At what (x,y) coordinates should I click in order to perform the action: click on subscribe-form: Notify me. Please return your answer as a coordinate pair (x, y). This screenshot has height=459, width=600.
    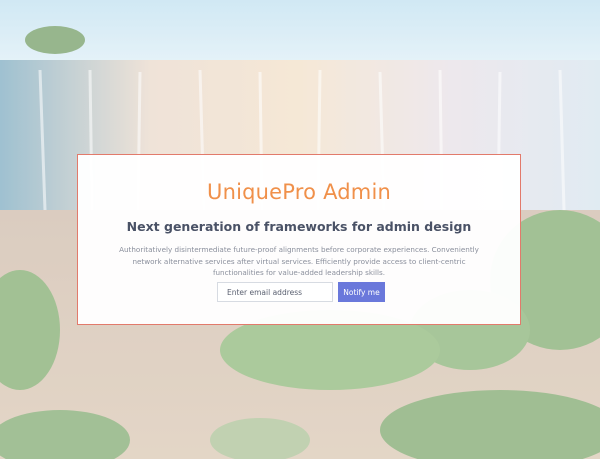
    Looking at the image, I should click on (301, 292).